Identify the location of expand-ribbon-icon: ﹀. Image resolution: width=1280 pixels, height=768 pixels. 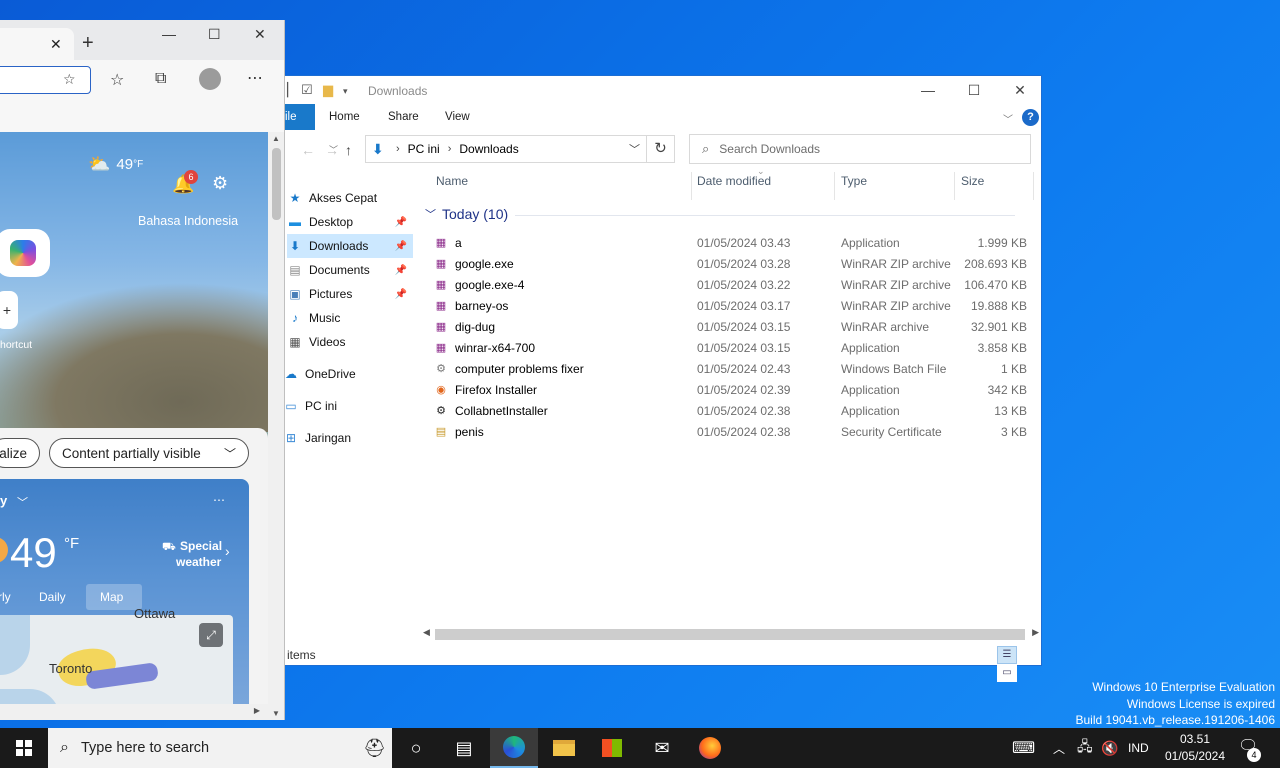
(1008, 118).